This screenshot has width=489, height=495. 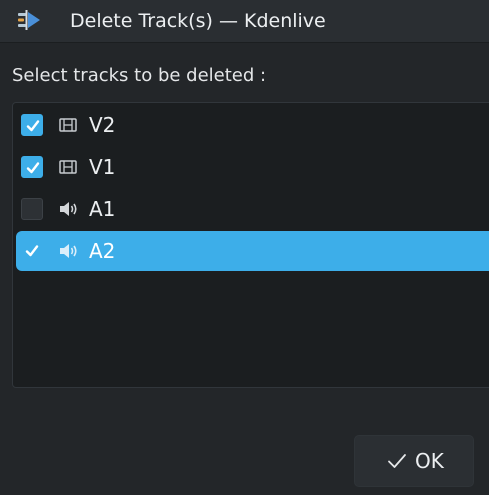 What do you see at coordinates (29, 20) in the screenshot?
I see `kdenlive-icon` at bounding box center [29, 20].